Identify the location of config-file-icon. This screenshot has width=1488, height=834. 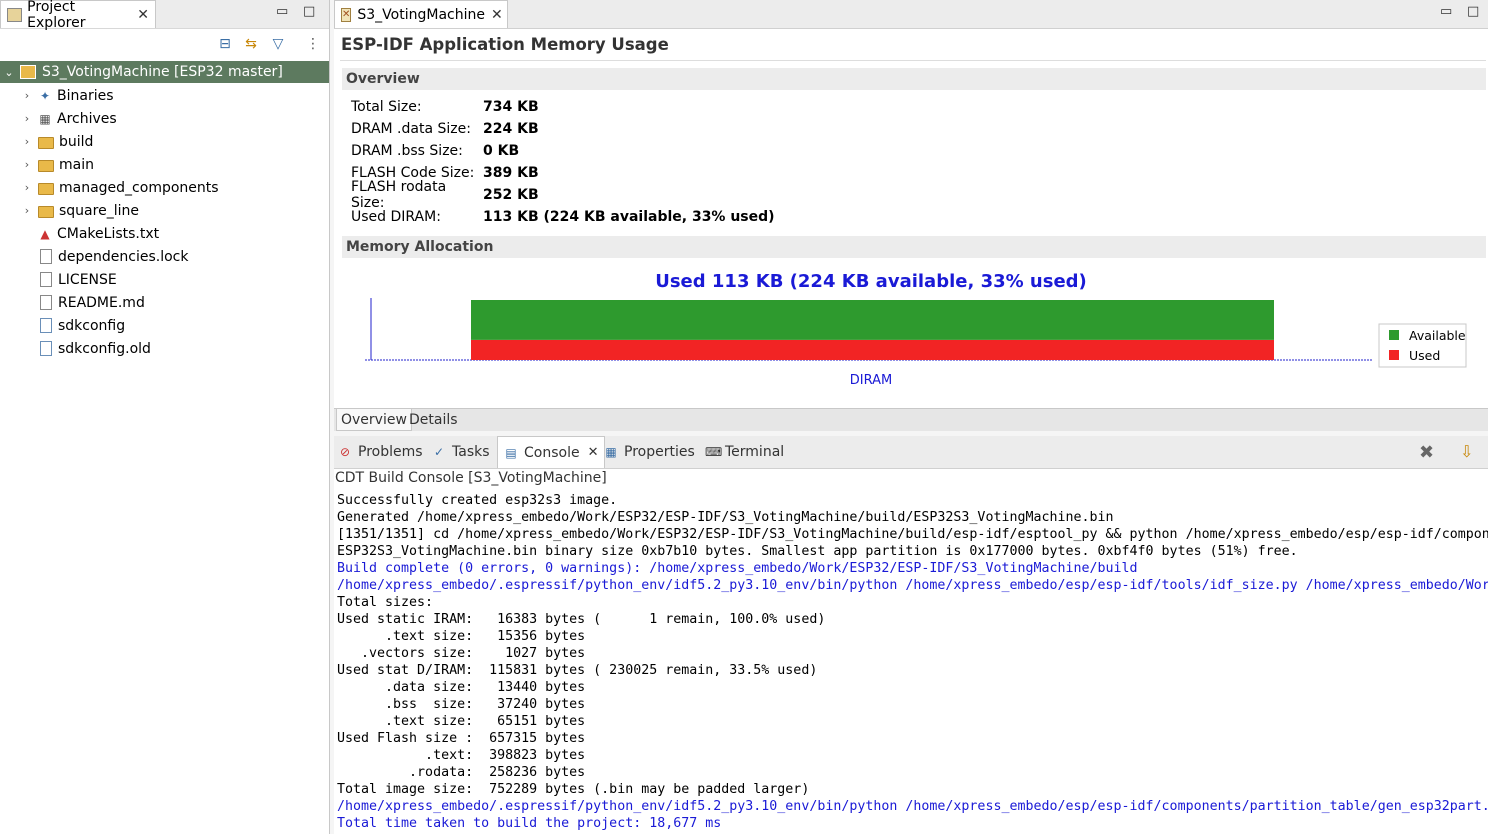
(47, 325).